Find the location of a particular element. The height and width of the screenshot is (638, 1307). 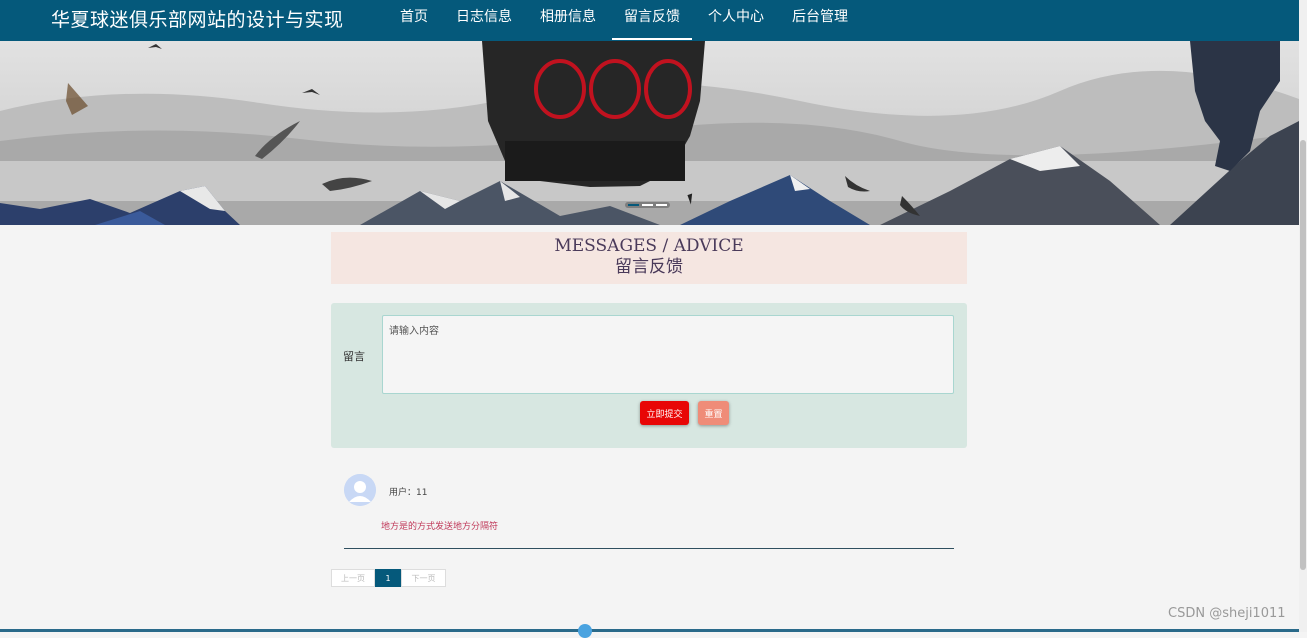

comment-content: 地方是的方式发送地方分隔符 is located at coordinates (440, 527).